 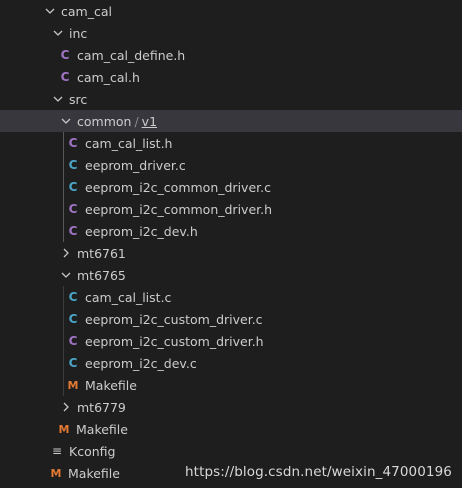 What do you see at coordinates (231, 451) in the screenshot?
I see `file-kconfig: ≡ Kconfig` at bounding box center [231, 451].